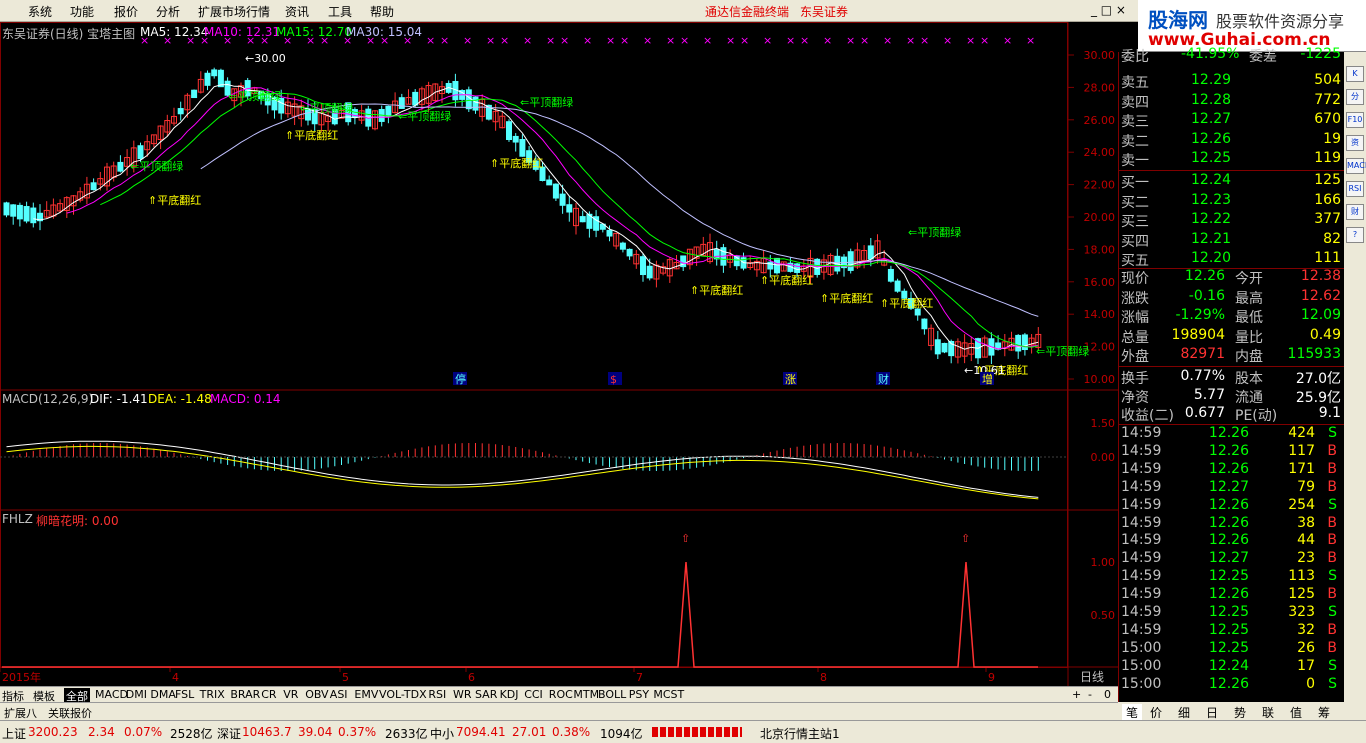 This screenshot has width=1366, height=743. I want to click on menu-news: 资讯, so click(297, 11).